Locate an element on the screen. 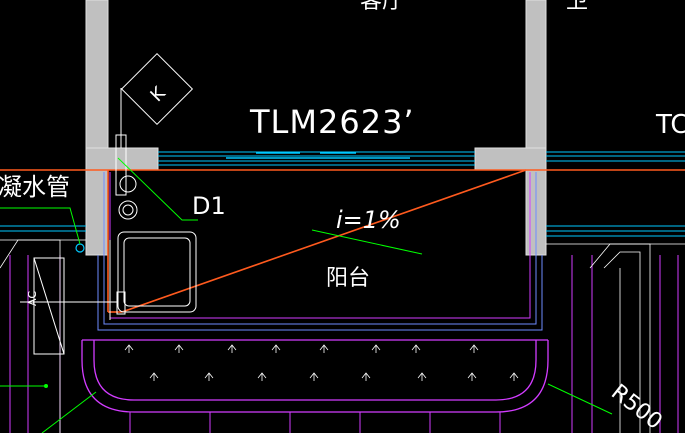 This screenshot has height=433, width=685. wall-right-upper is located at coordinates (536, 74).